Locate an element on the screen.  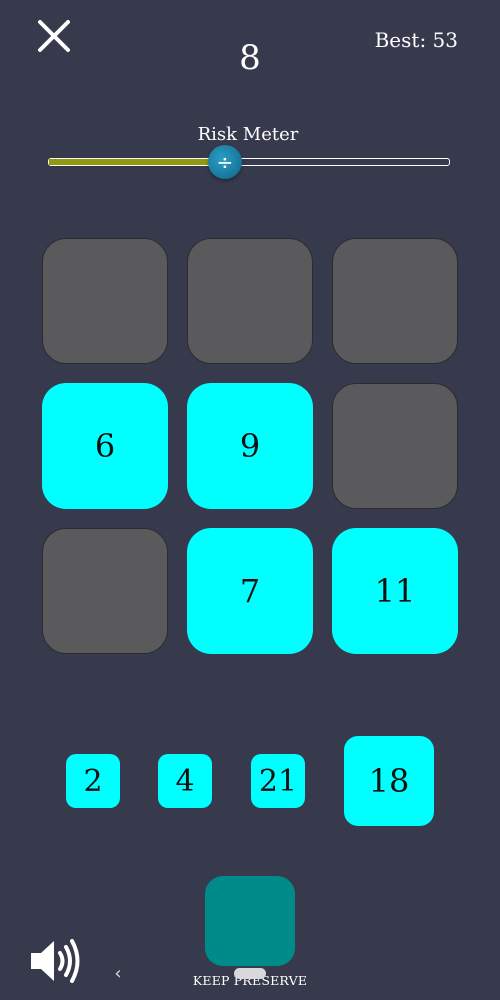
chevron-left-icon: ‹ is located at coordinates (118, 974).